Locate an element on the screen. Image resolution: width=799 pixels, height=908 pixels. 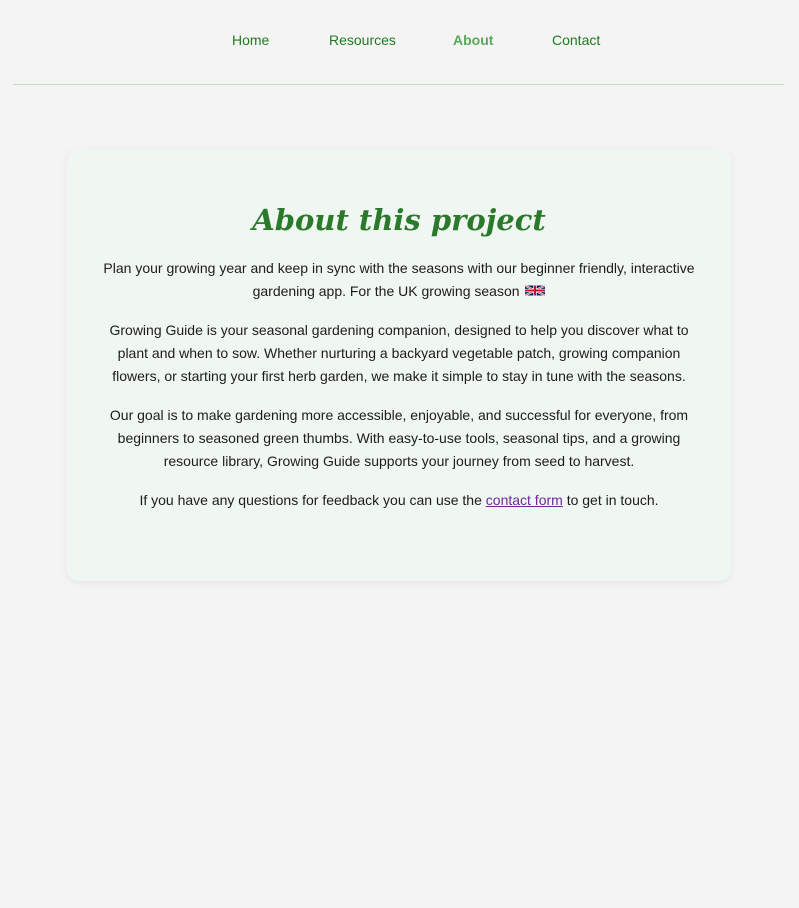
nav-link-resources: Resources is located at coordinates (362, 40).